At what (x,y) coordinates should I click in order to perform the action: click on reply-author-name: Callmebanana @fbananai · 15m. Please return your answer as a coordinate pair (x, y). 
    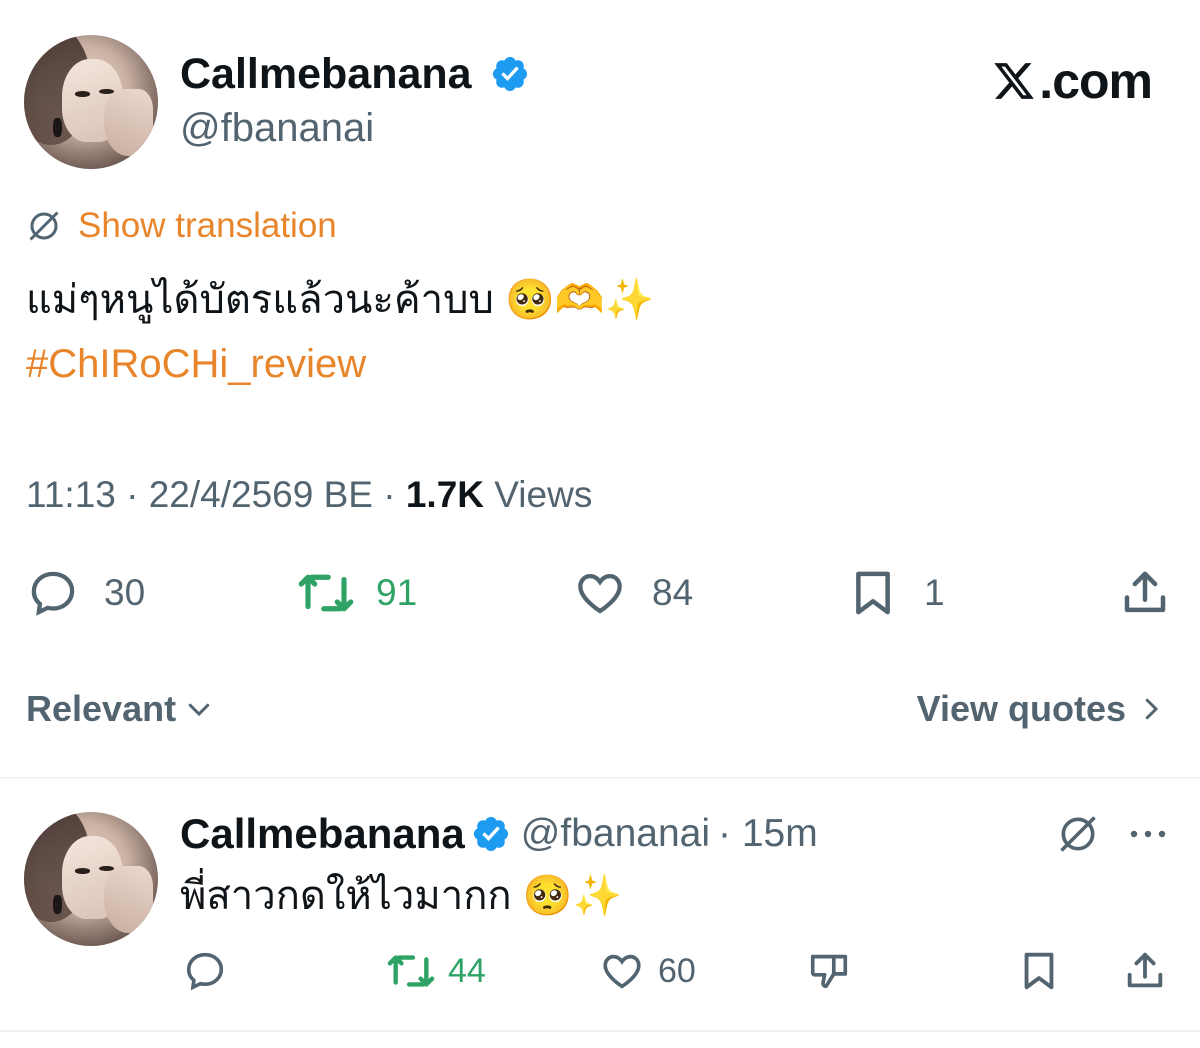
    Looking at the image, I should click on (499, 834).